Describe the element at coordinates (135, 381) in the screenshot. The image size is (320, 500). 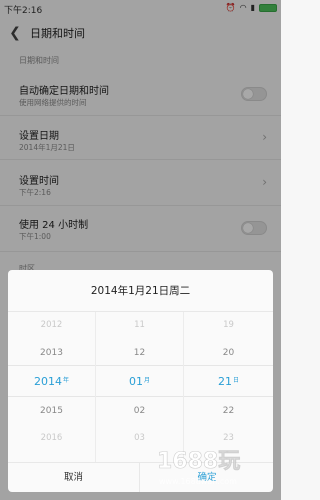
I see `month-selected-value: 01` at that location.